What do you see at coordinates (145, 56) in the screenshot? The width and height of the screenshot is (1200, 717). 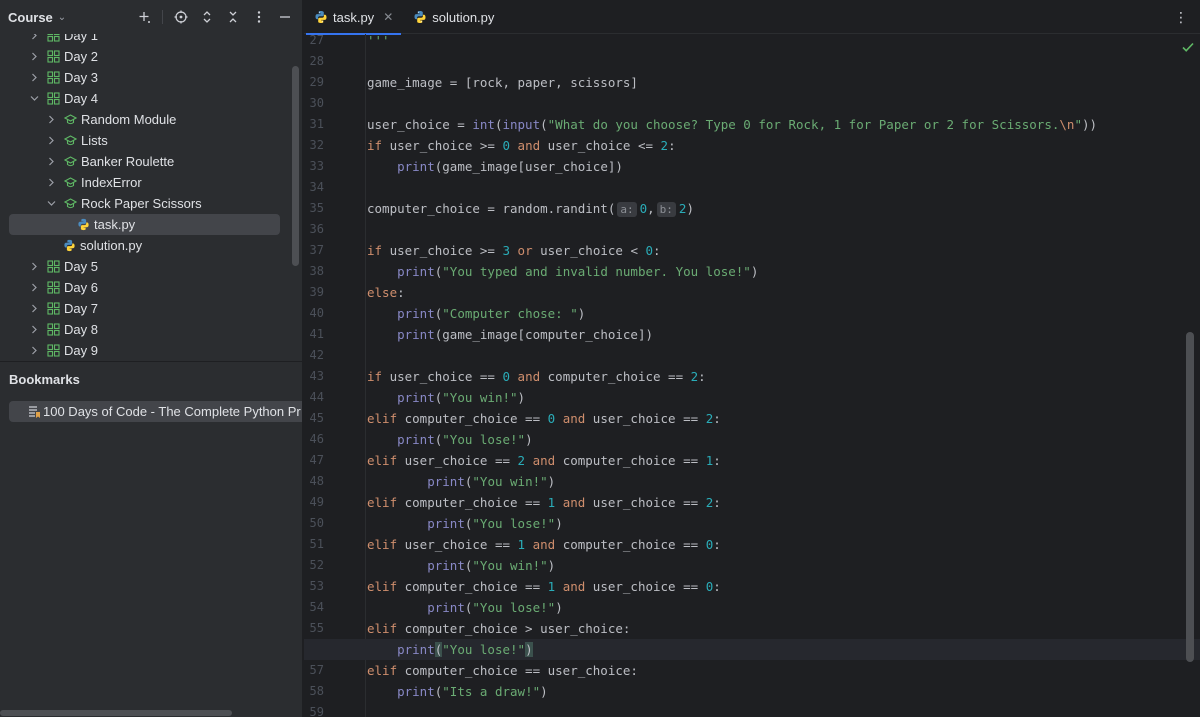 I see `tree-item: Day 2` at bounding box center [145, 56].